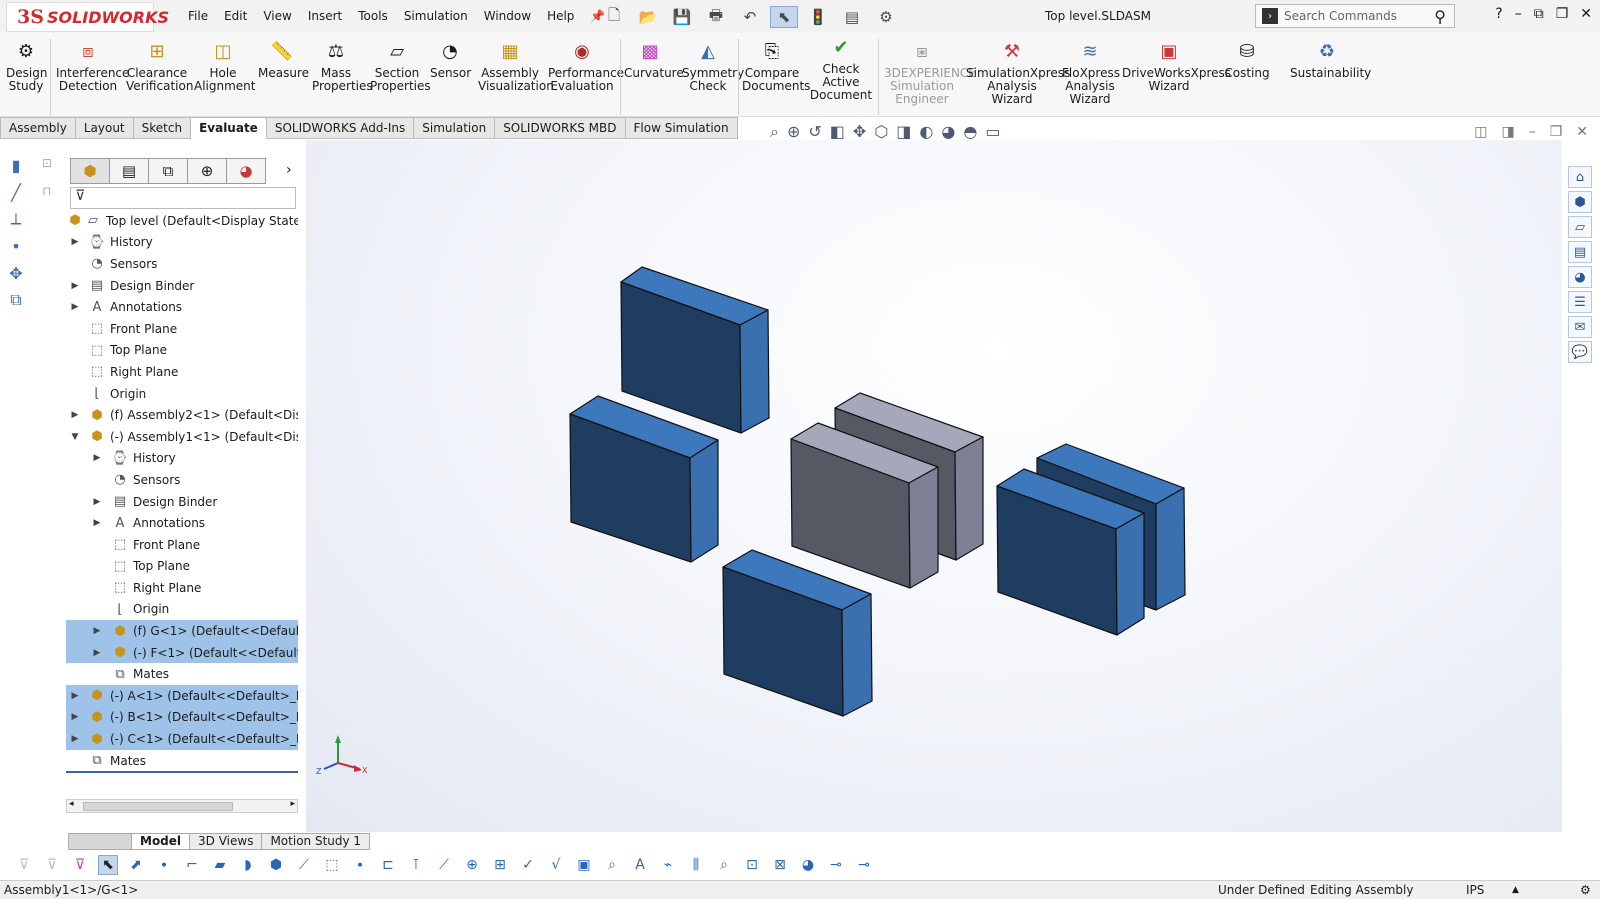 The image size is (1600, 899). I want to click on select-arrow-icon: ⬉, so click(108, 865).